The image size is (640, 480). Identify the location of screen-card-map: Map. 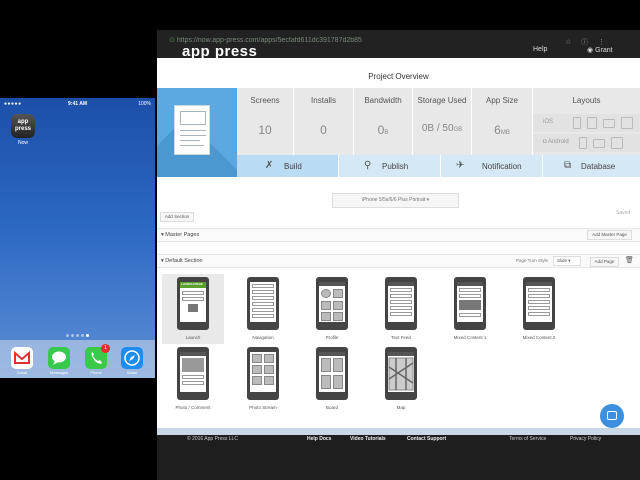
(401, 379).